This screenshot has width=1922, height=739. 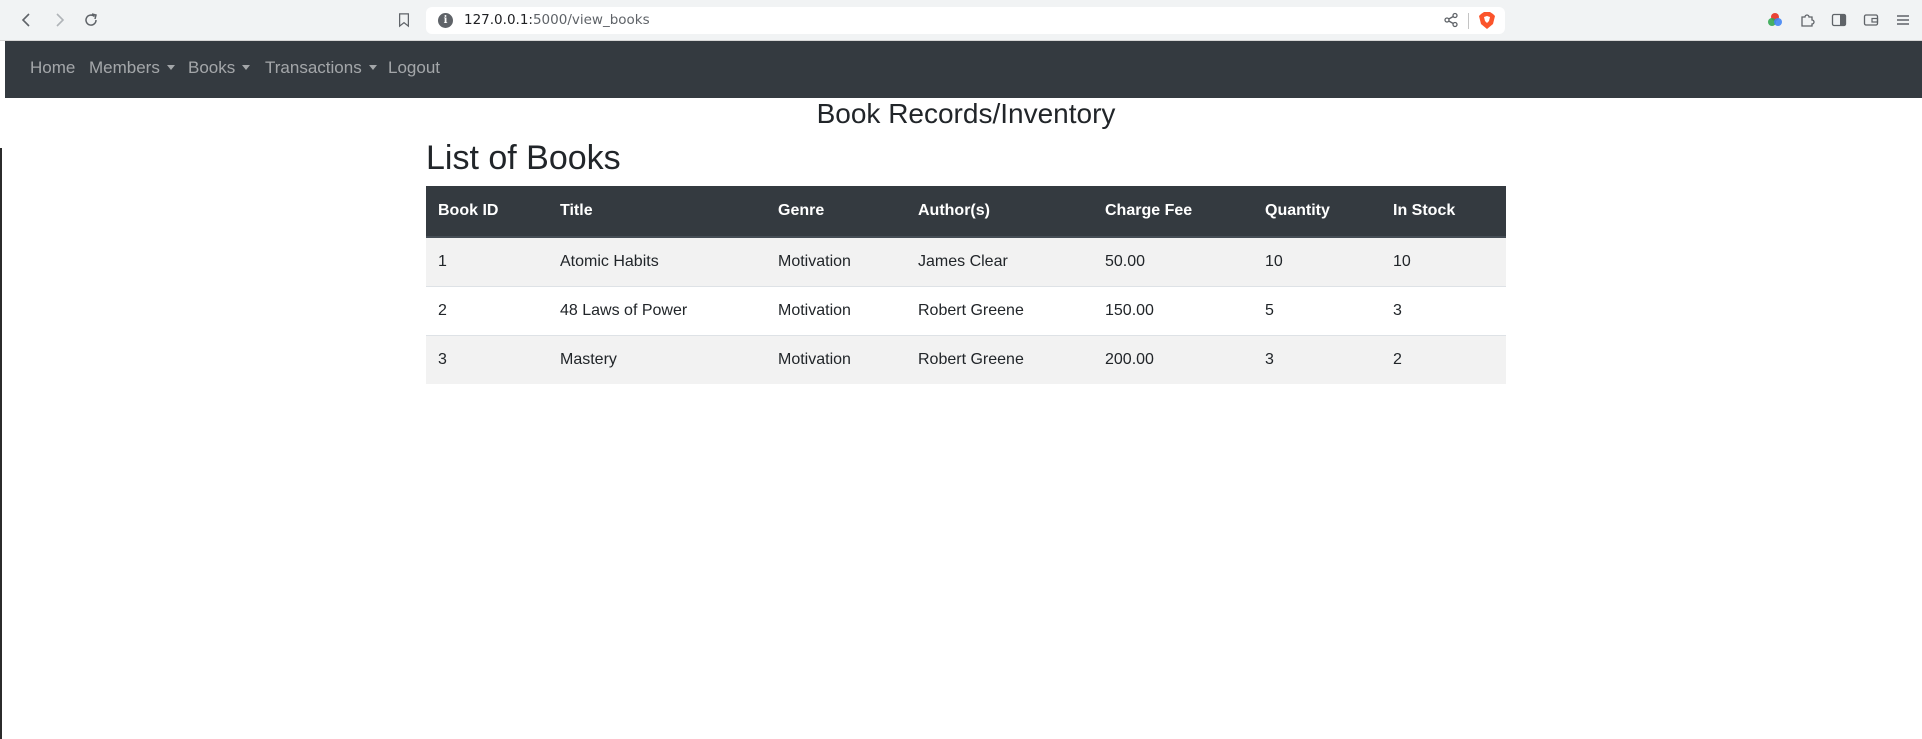 I want to click on column-header-in-stock: In Stock, so click(x=1443, y=212).